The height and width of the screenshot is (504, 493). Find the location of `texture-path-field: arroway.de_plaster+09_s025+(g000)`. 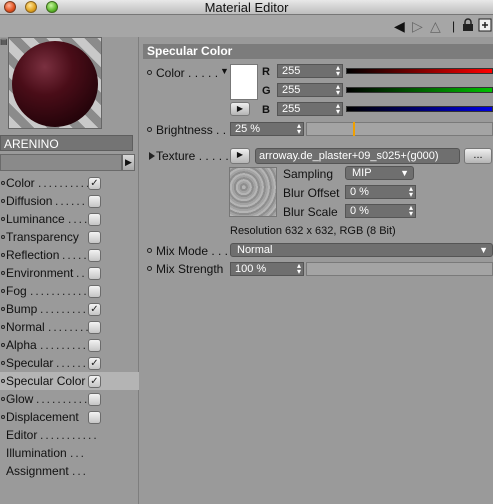

texture-path-field: arroway.de_plaster+09_s025+(g000) is located at coordinates (357, 156).